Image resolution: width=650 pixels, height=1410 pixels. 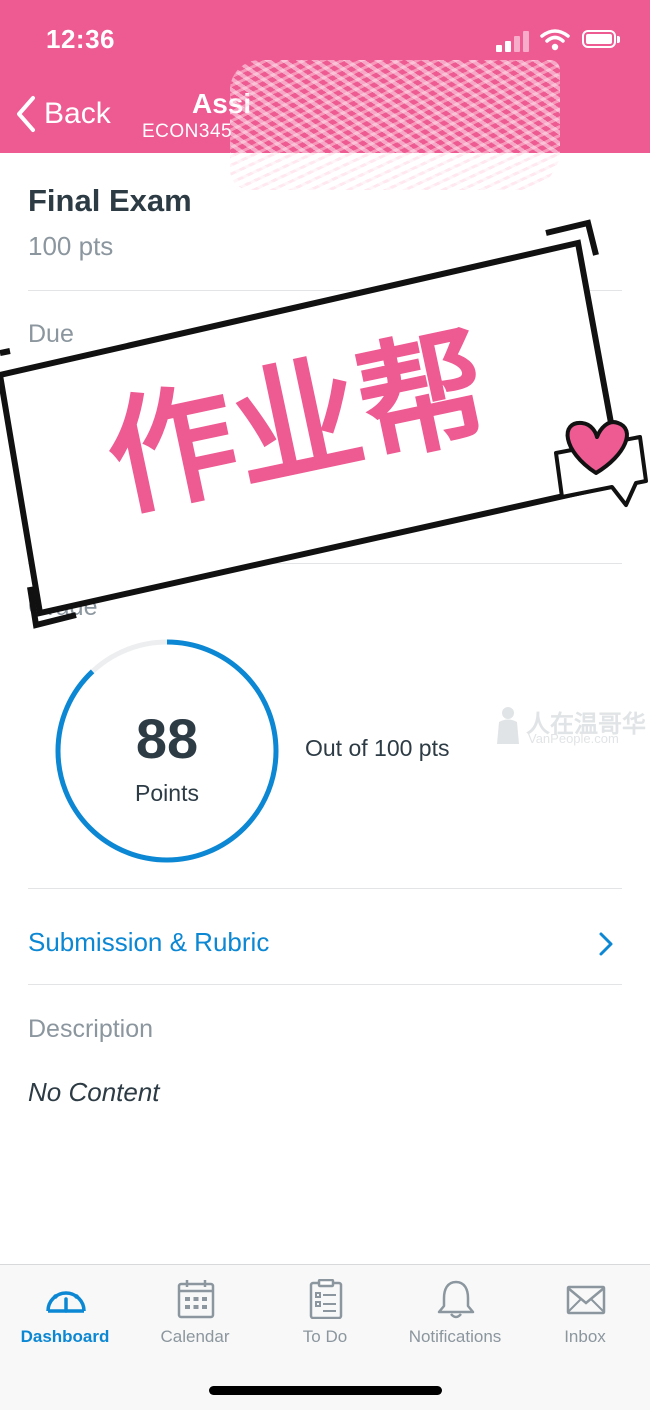 What do you see at coordinates (297, 424) in the screenshot?
I see `stamp-text: 作业帮` at bounding box center [297, 424].